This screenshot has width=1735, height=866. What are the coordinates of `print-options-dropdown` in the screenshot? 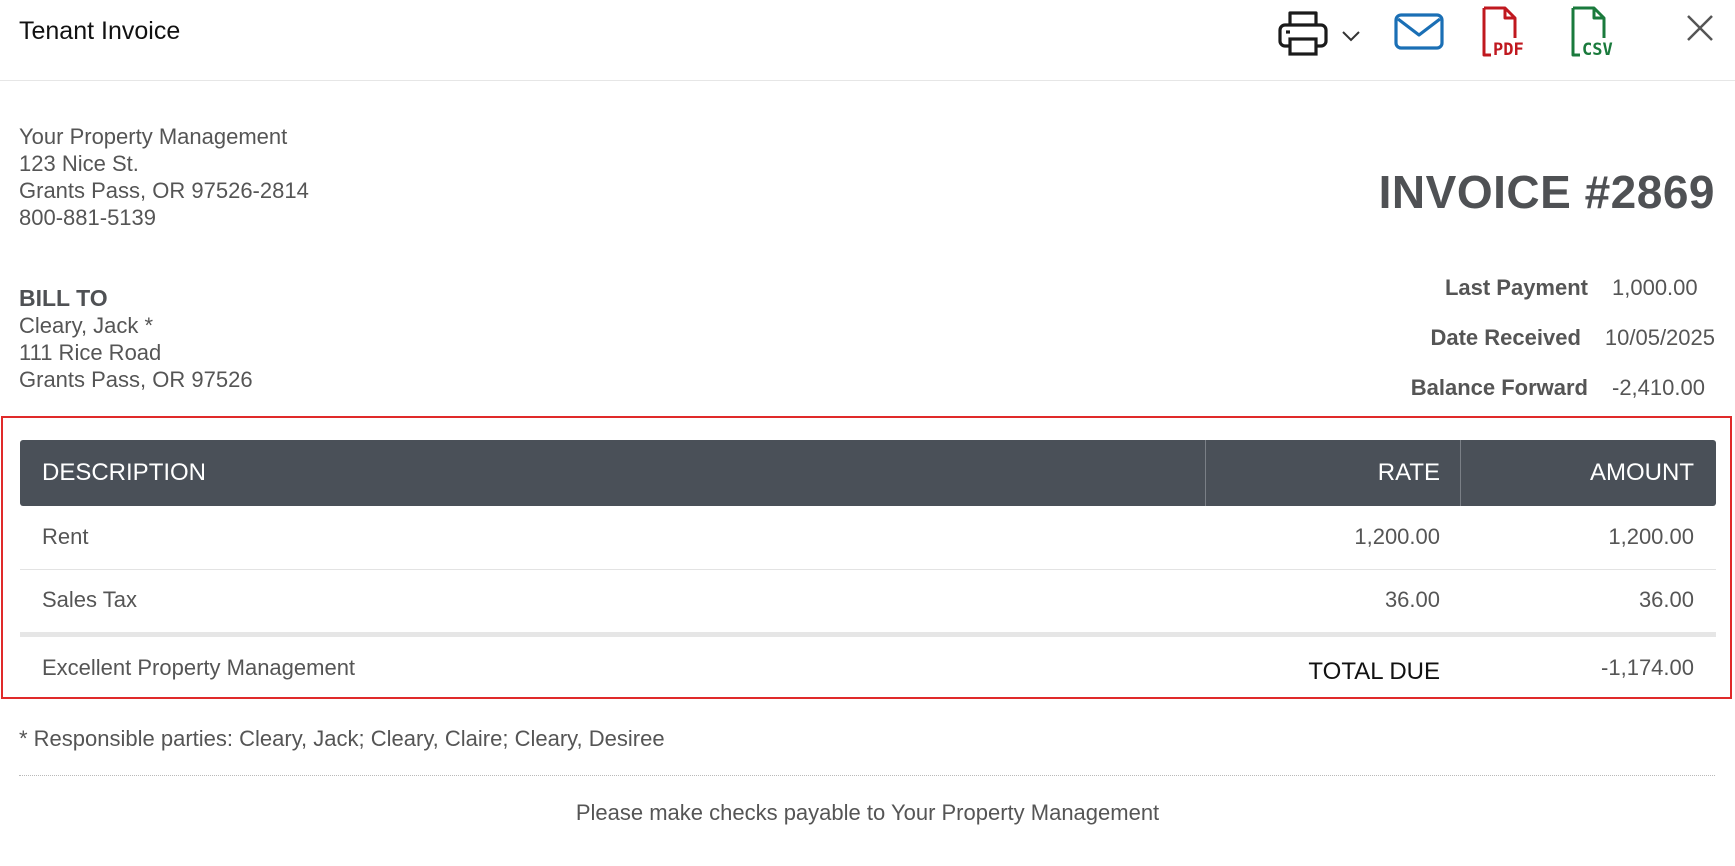 It's located at (1351, 36).